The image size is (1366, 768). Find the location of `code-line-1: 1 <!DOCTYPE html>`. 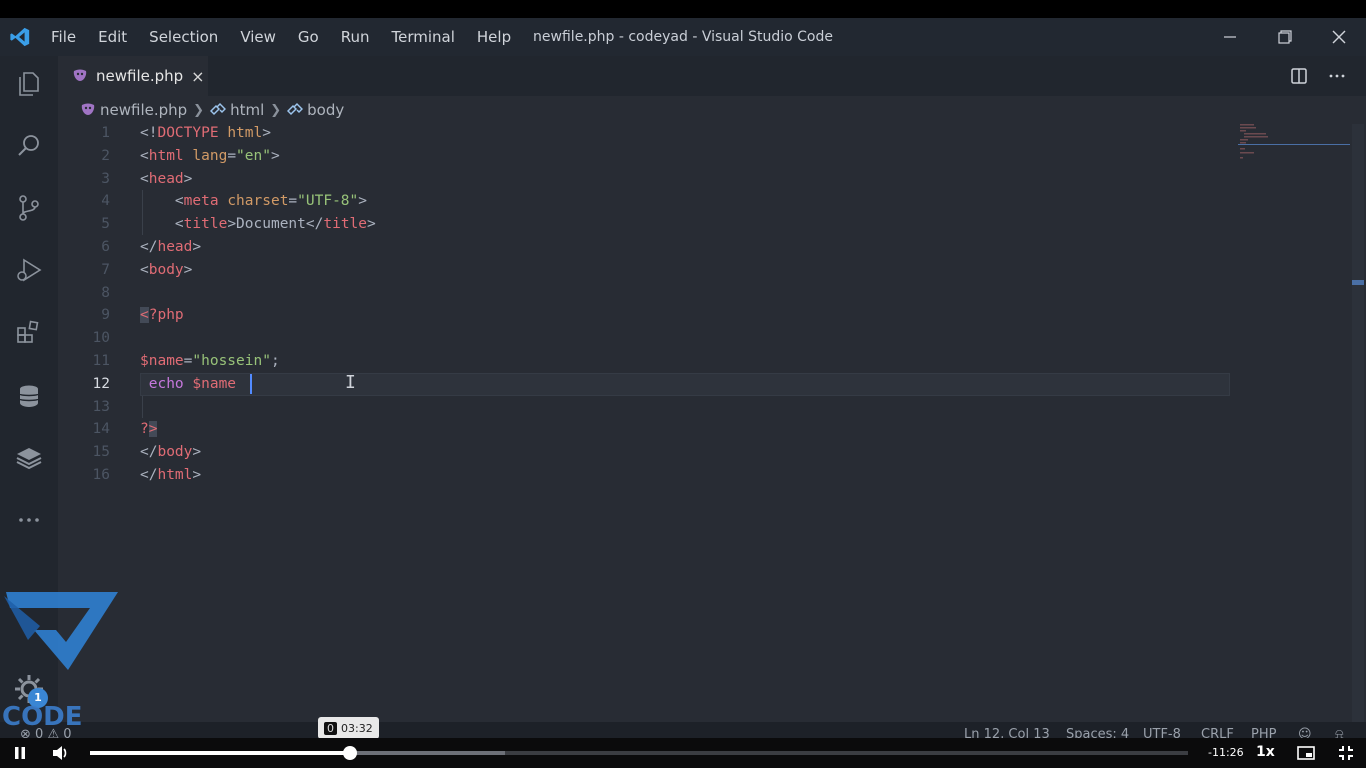

code-line-1: 1 <!DOCTYPE html> is located at coordinates (648, 133).